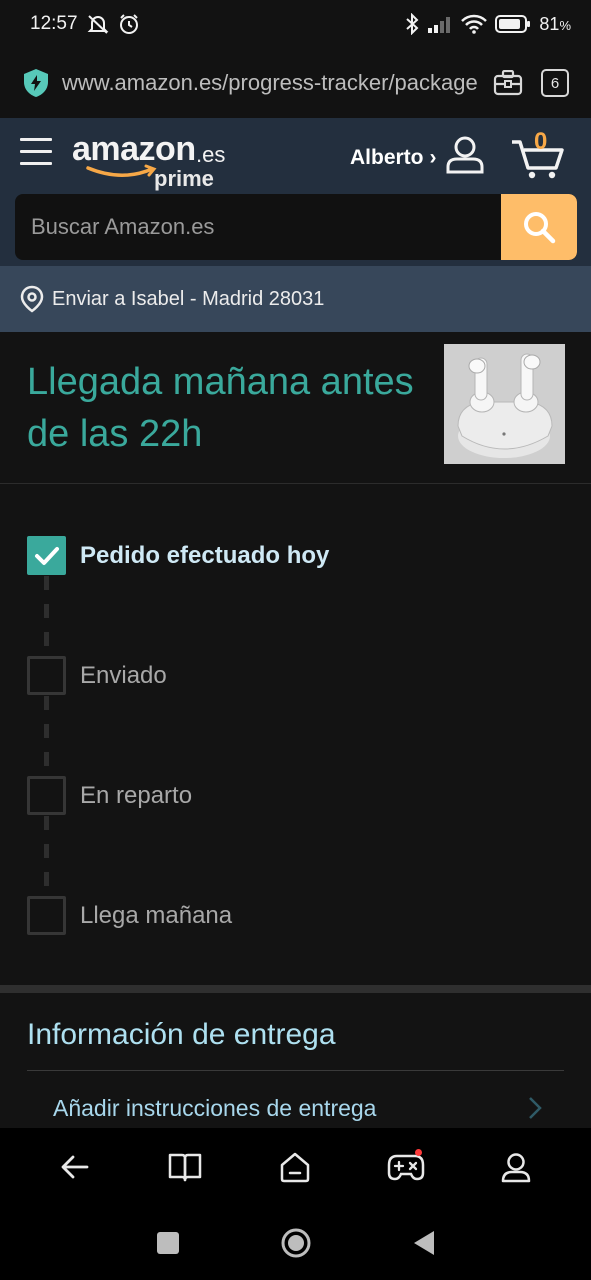 The height and width of the screenshot is (1280, 591). I want to click on back-button, so click(75, 1167).